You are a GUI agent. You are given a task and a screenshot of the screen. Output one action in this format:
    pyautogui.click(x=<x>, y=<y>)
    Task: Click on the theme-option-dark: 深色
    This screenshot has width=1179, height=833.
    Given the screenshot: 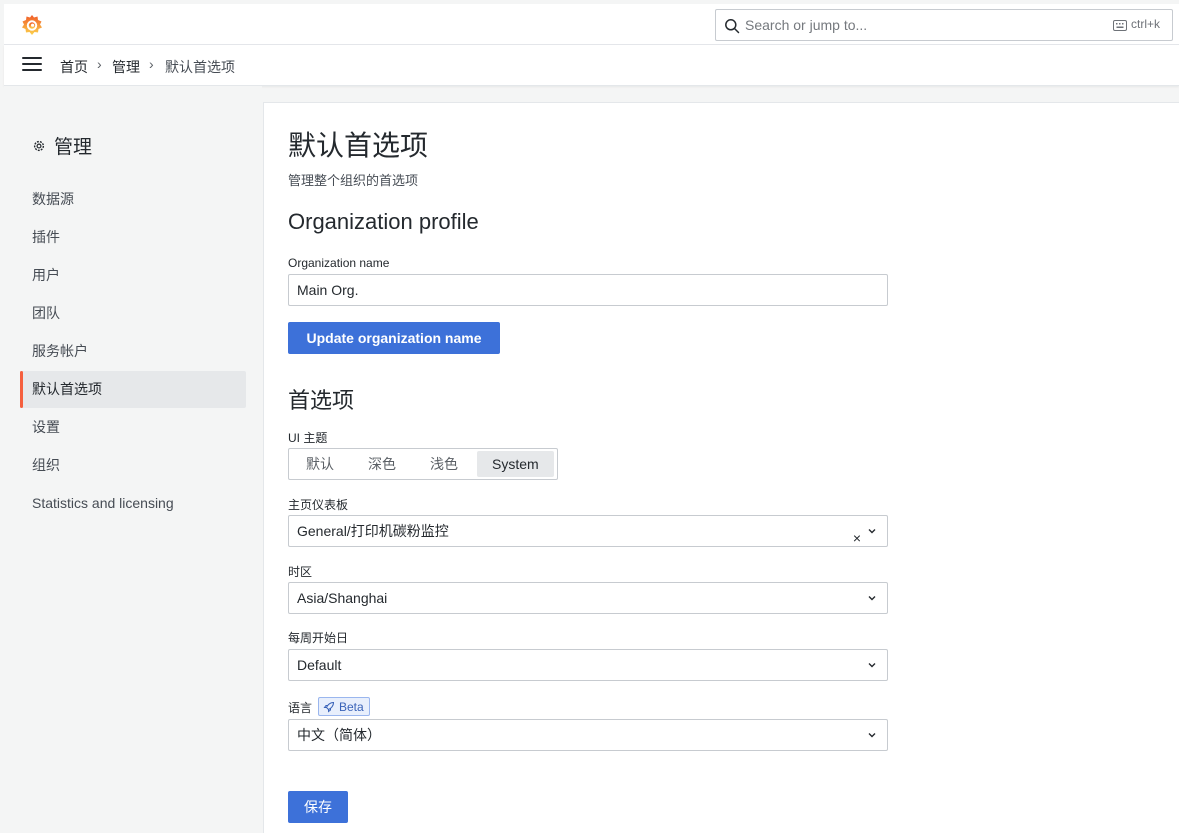 What is the action you would take?
    pyautogui.click(x=382, y=464)
    